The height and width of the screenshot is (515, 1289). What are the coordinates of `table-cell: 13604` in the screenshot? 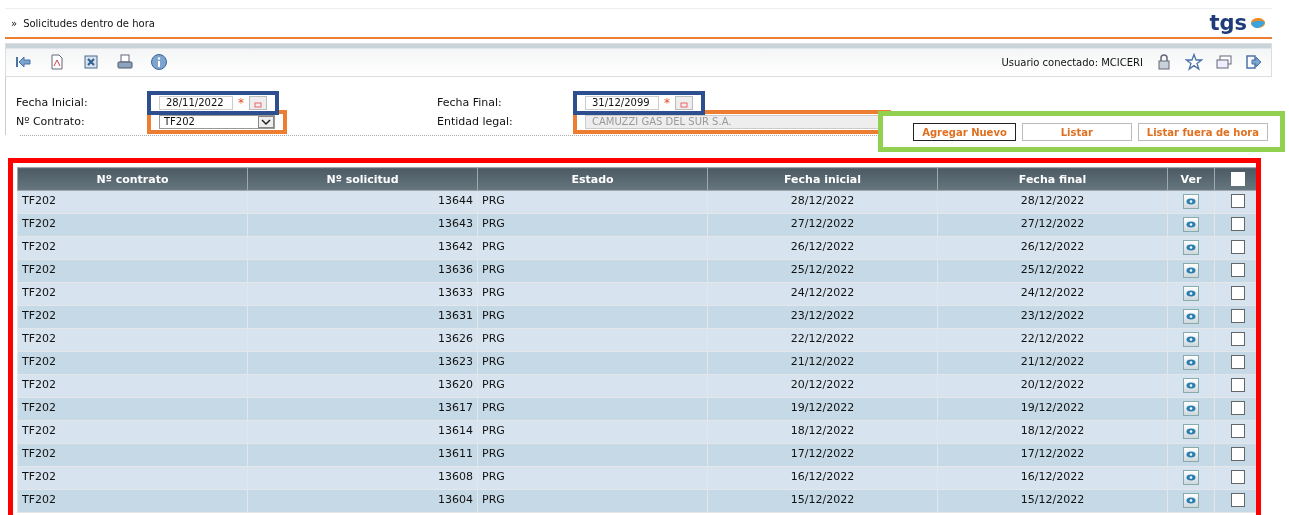 It's located at (362, 501).